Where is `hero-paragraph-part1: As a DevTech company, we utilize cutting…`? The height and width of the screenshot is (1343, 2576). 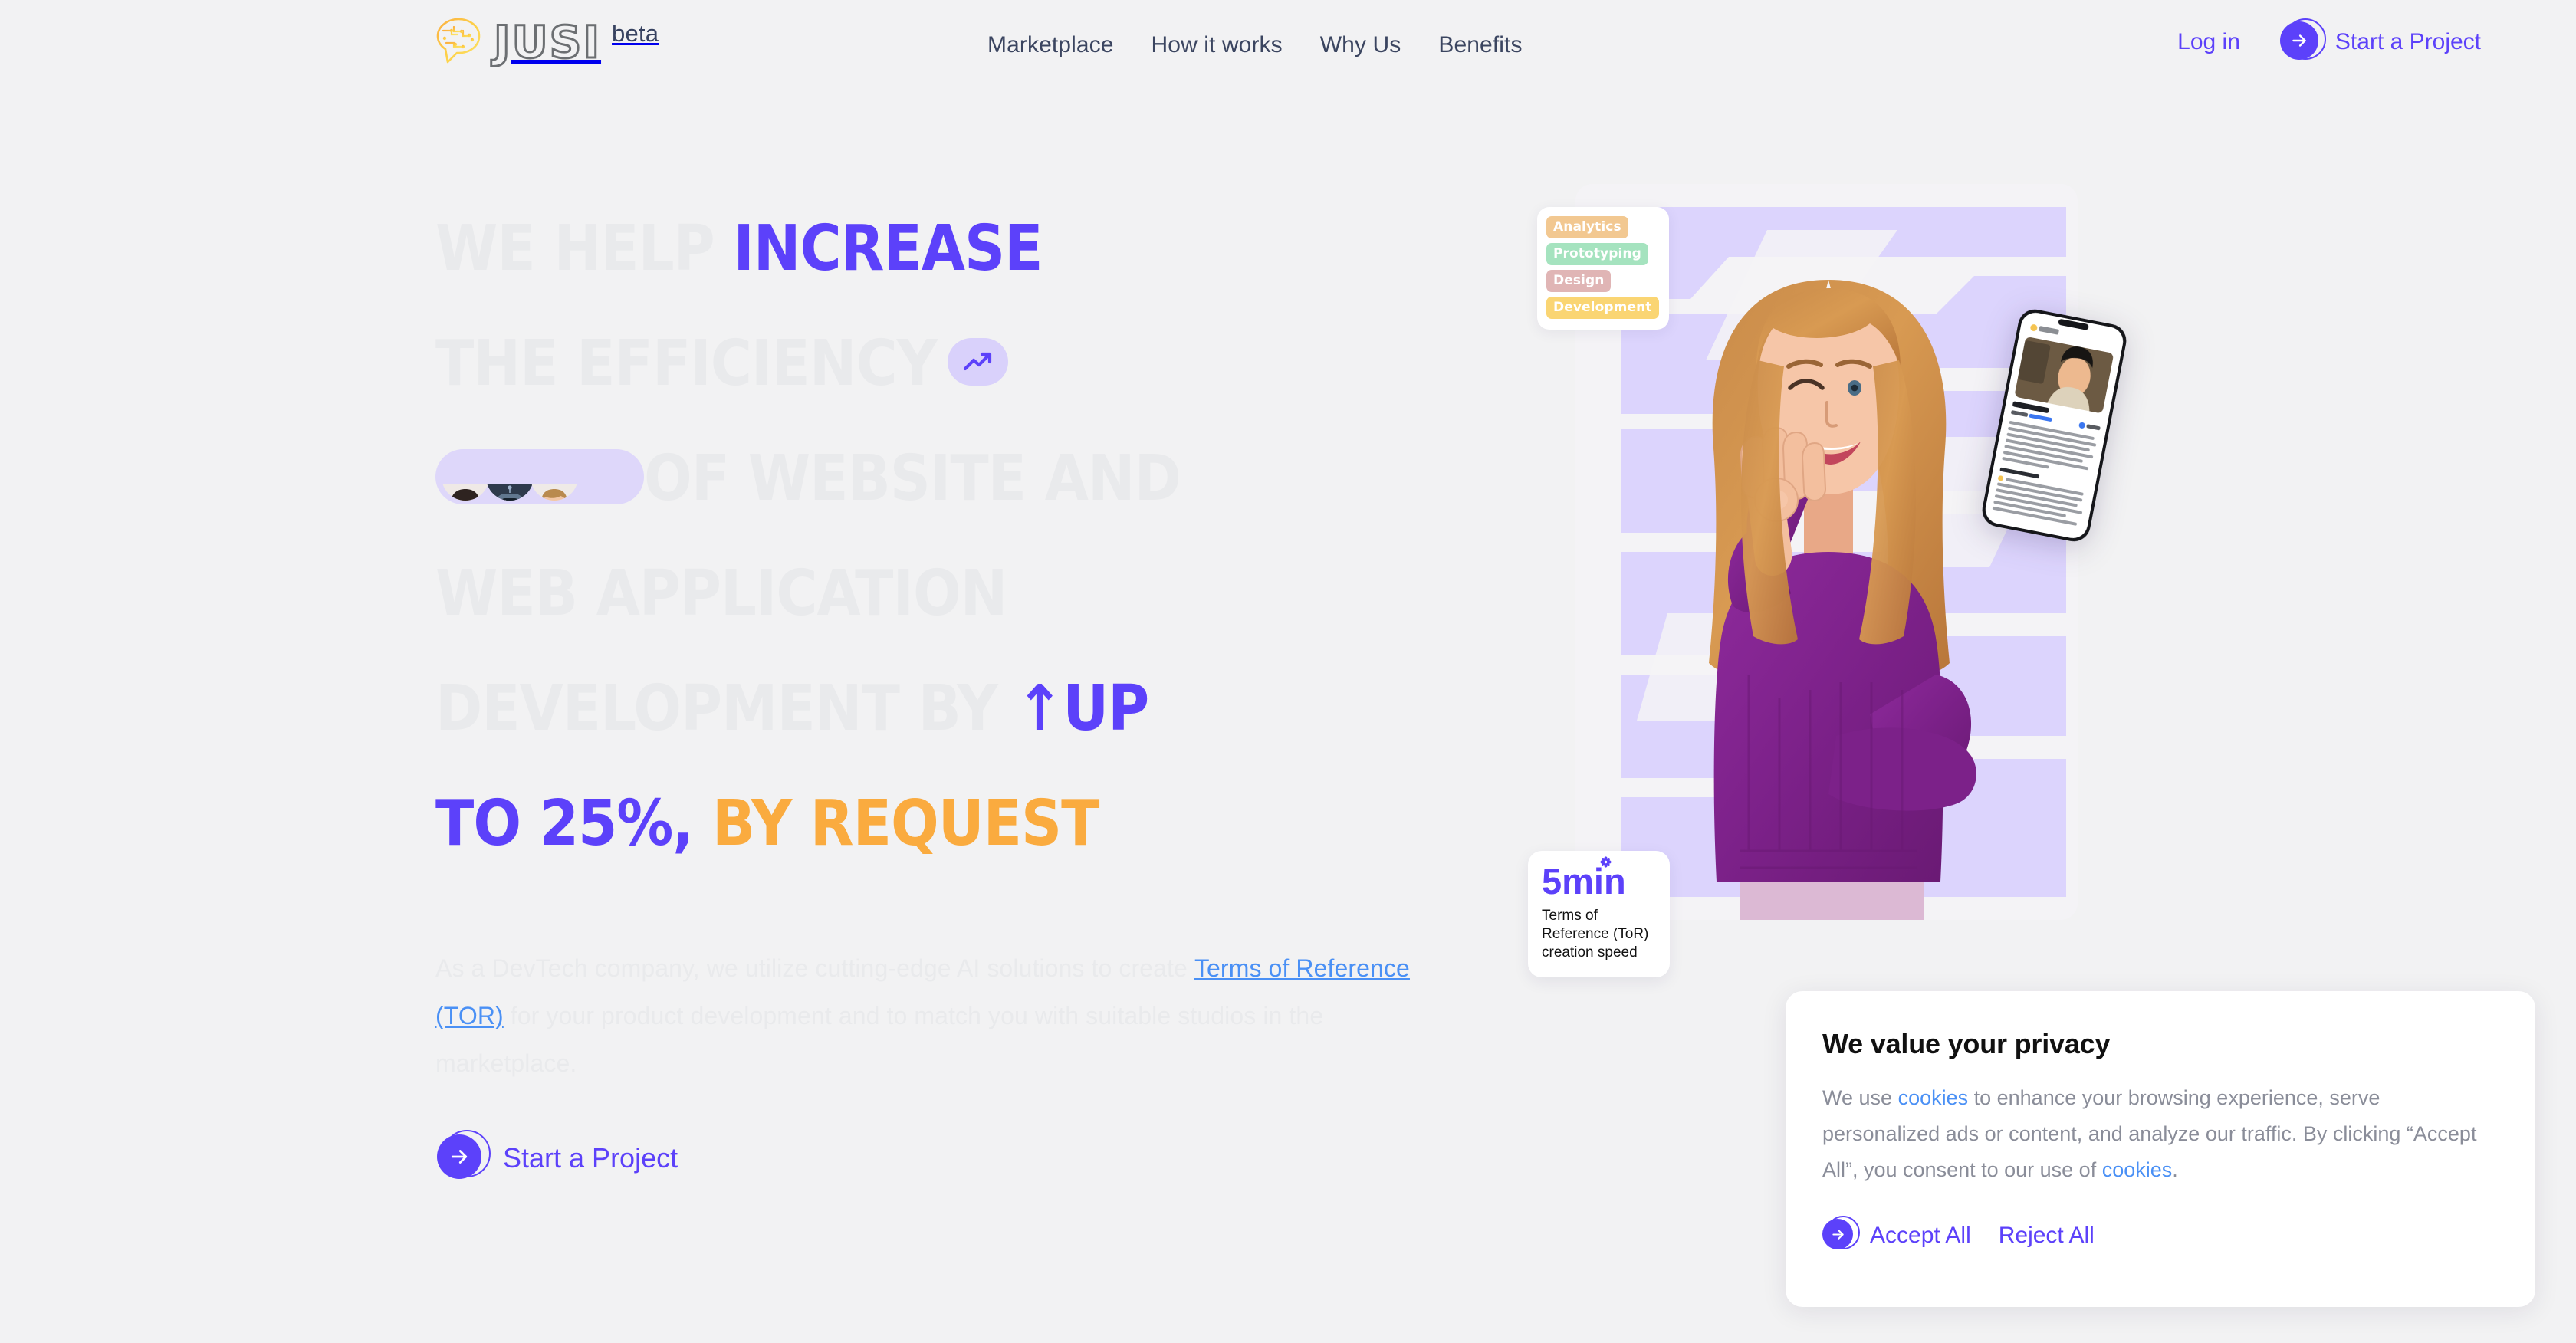
hero-paragraph-part1: As a DevTech company, we utilize cutting… is located at coordinates (814, 968).